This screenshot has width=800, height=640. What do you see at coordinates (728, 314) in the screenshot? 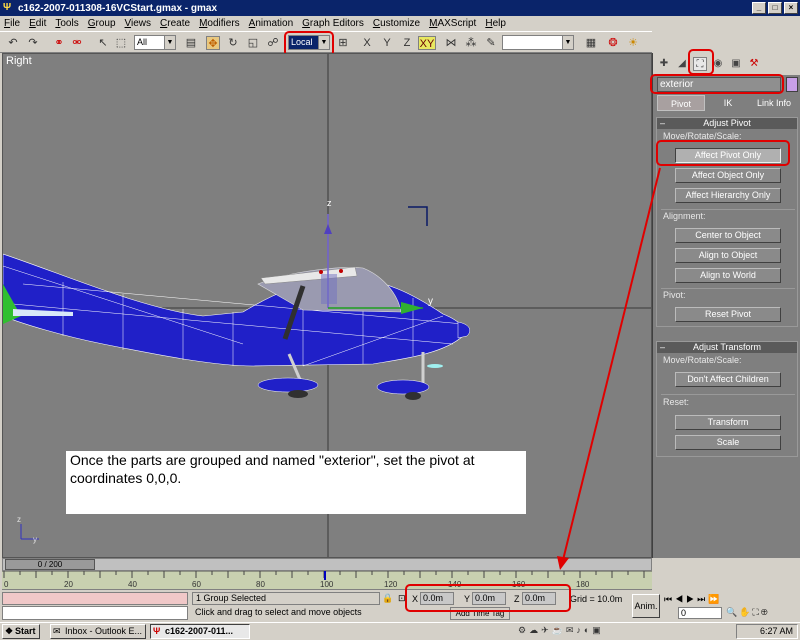
I see `reset-pivot-button: Reset Pivot` at bounding box center [728, 314].